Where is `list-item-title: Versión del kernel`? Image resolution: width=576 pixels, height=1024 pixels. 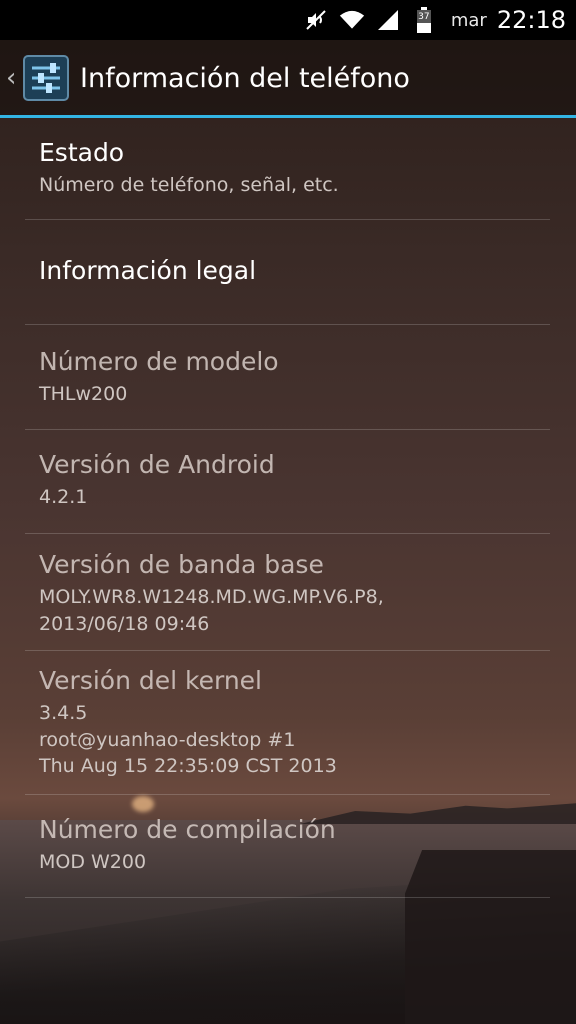
list-item-title: Versión del kernel is located at coordinates (150, 680).